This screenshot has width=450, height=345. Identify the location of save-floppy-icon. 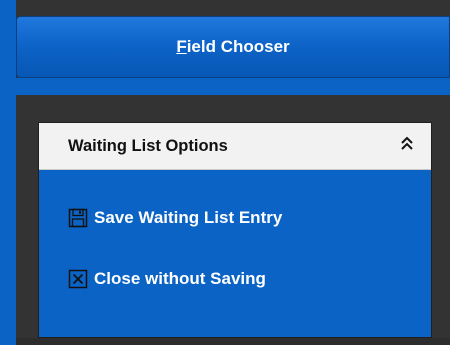
(78, 218).